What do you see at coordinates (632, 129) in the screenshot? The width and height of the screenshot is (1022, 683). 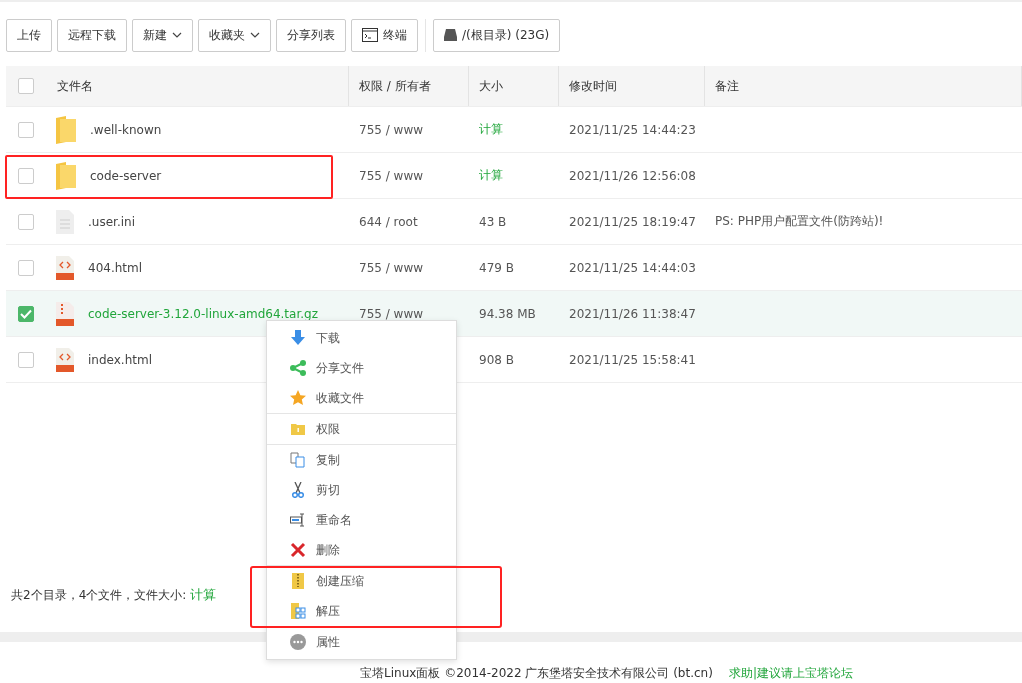 I see `table-cell: 2021/11/25 14:44:23` at bounding box center [632, 129].